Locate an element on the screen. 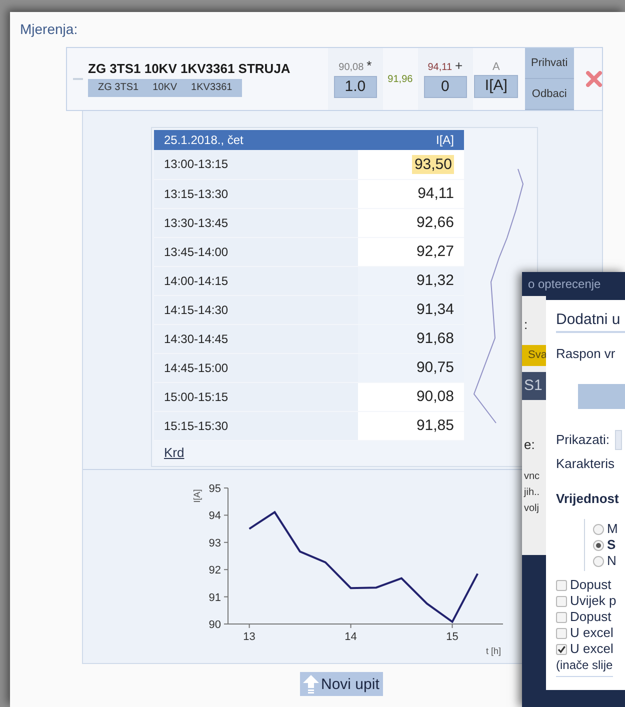 This screenshot has width=625, height=707. y-tick-label: 95 is located at coordinates (214, 489).